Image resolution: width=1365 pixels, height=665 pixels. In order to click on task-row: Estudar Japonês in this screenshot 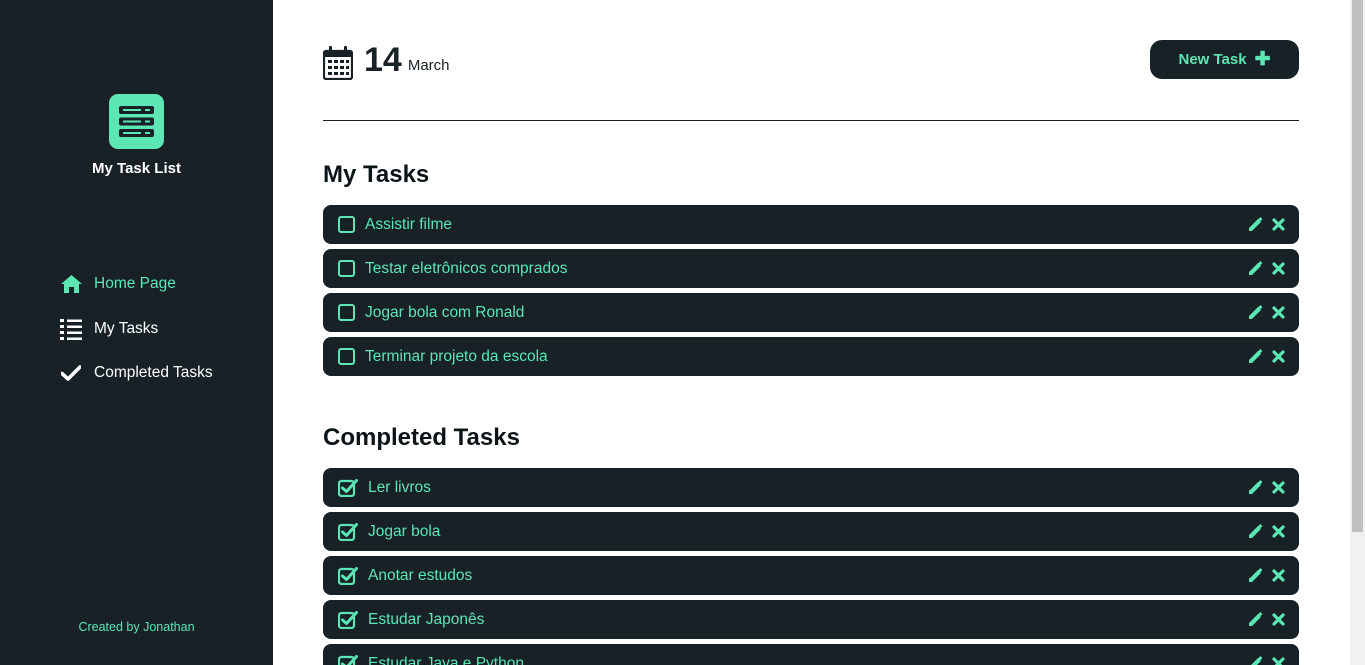, I will do `click(811, 619)`.